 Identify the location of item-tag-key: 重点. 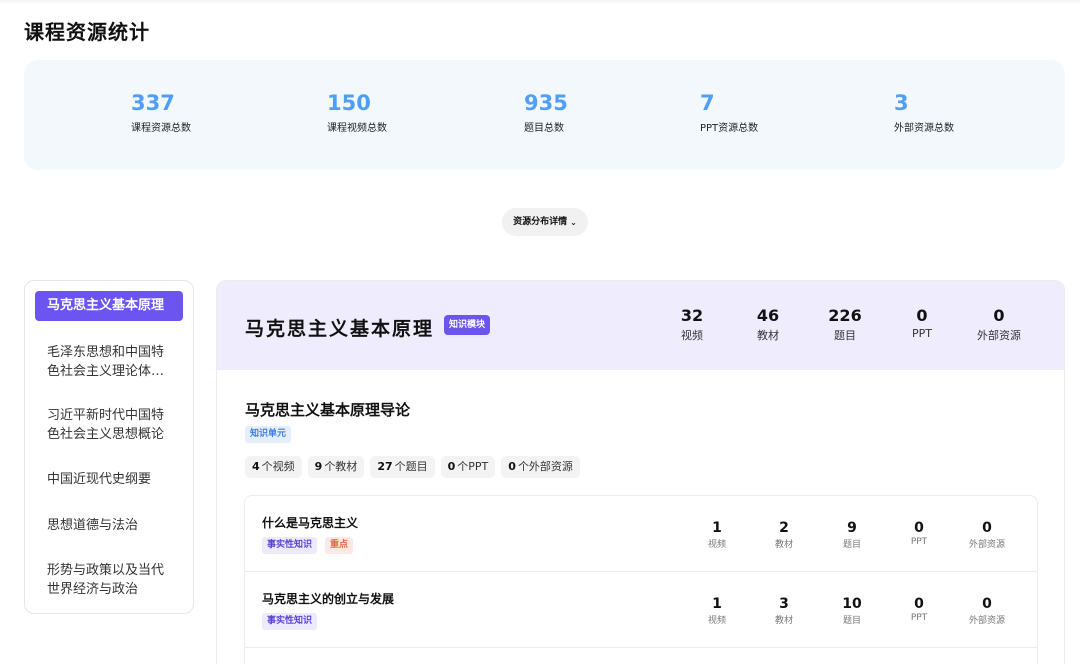
(339, 545).